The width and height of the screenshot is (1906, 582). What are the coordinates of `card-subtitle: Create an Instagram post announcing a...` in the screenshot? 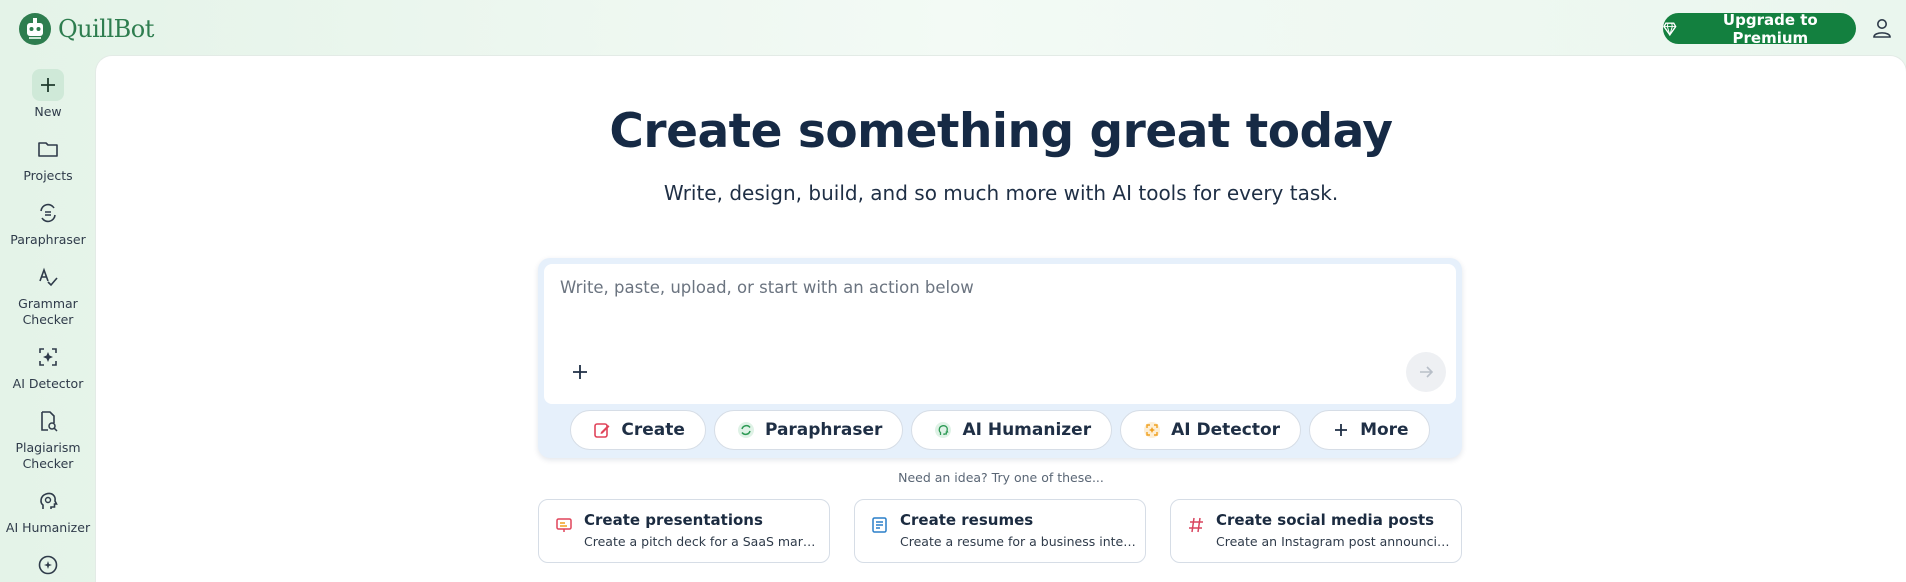 It's located at (1334, 541).